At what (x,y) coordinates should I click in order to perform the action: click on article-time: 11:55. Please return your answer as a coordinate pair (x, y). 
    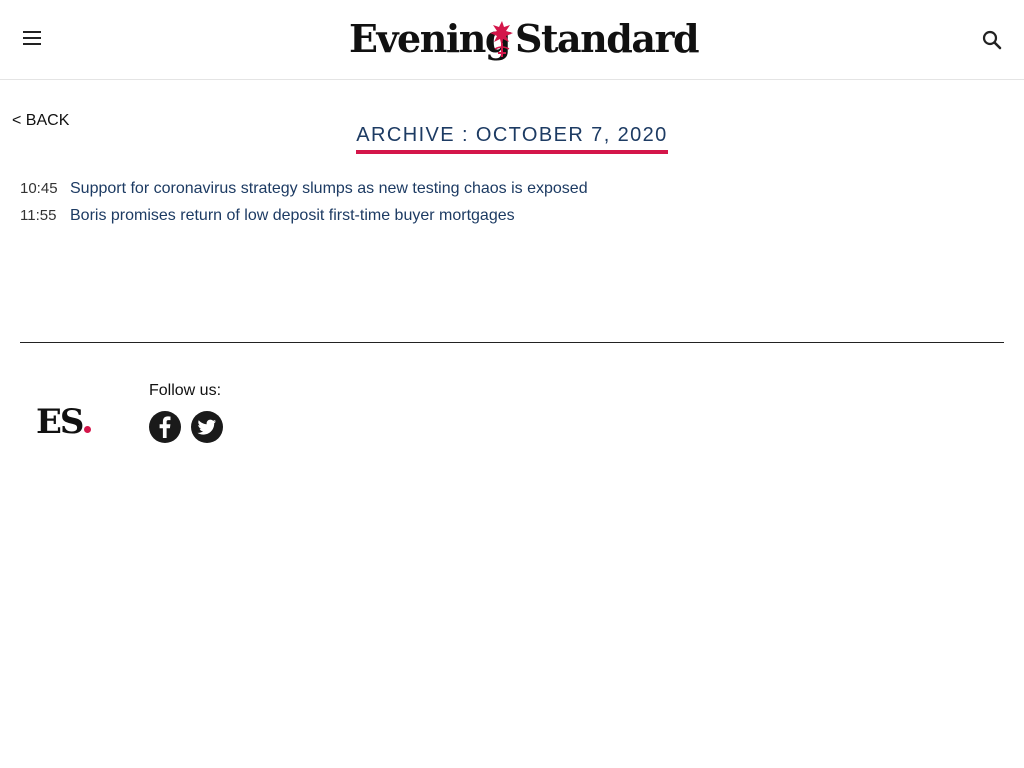
    Looking at the image, I should click on (38, 215).